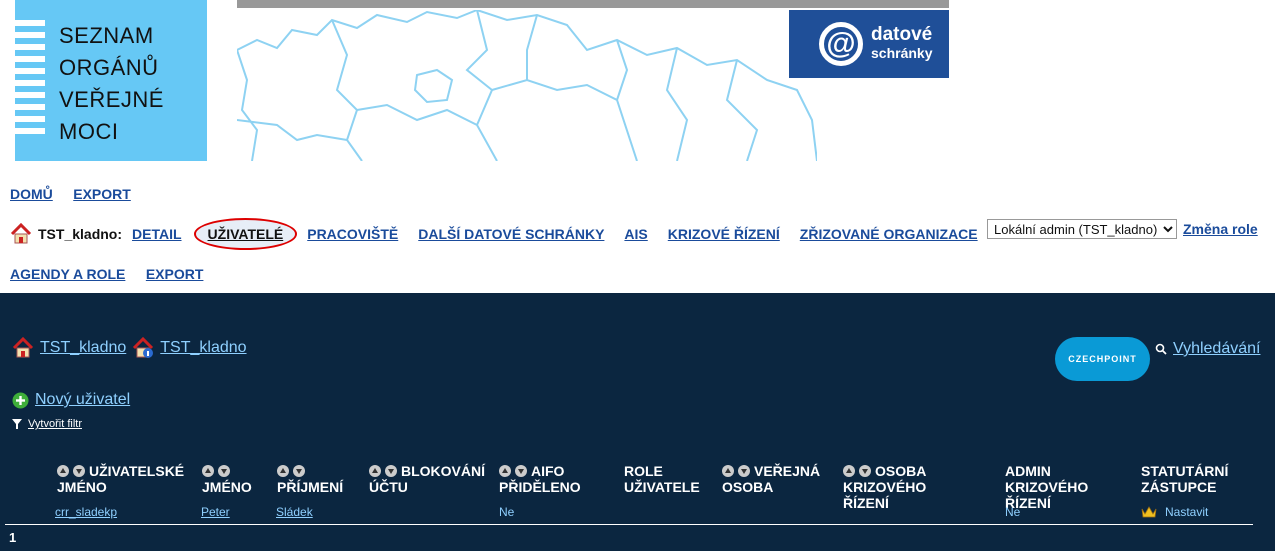 The width and height of the screenshot is (1275, 551). What do you see at coordinates (111, 84) in the screenshot?
I see `logo-text: SEZNAM ORGÁNŮ VEŘEJNÉ MOCI` at bounding box center [111, 84].